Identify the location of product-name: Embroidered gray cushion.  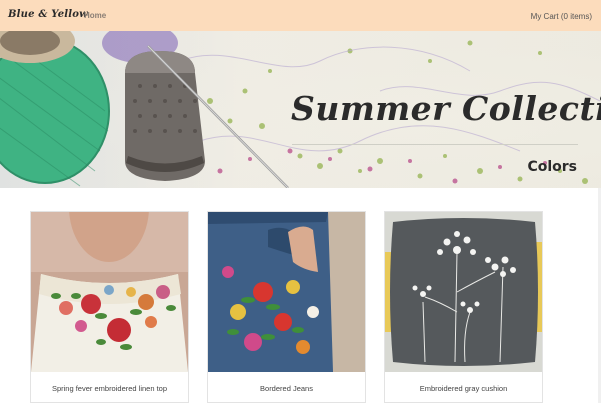
(463, 388).